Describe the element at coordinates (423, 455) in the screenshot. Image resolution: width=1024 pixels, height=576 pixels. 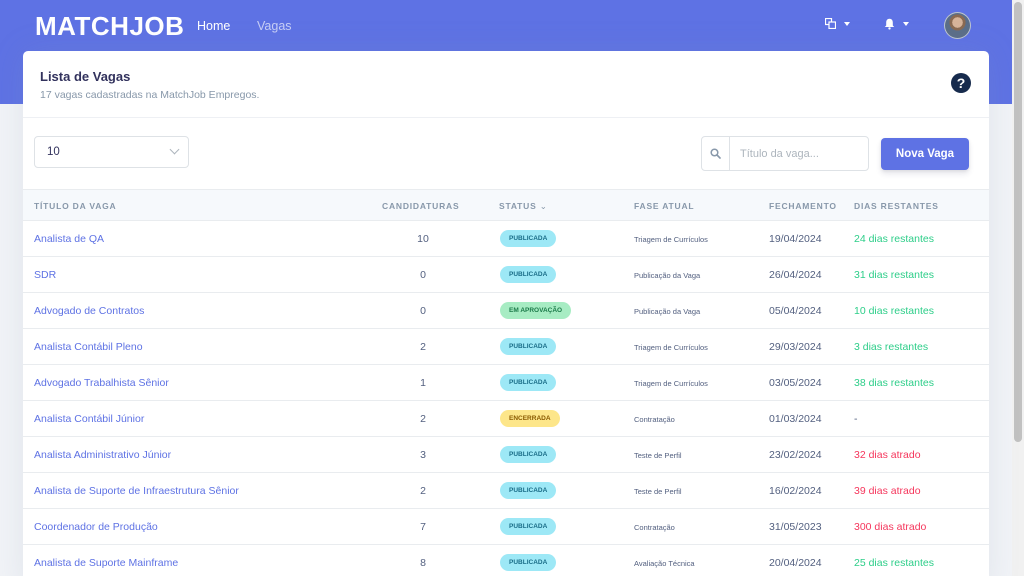
I see `candidaturas-count: 3` at that location.